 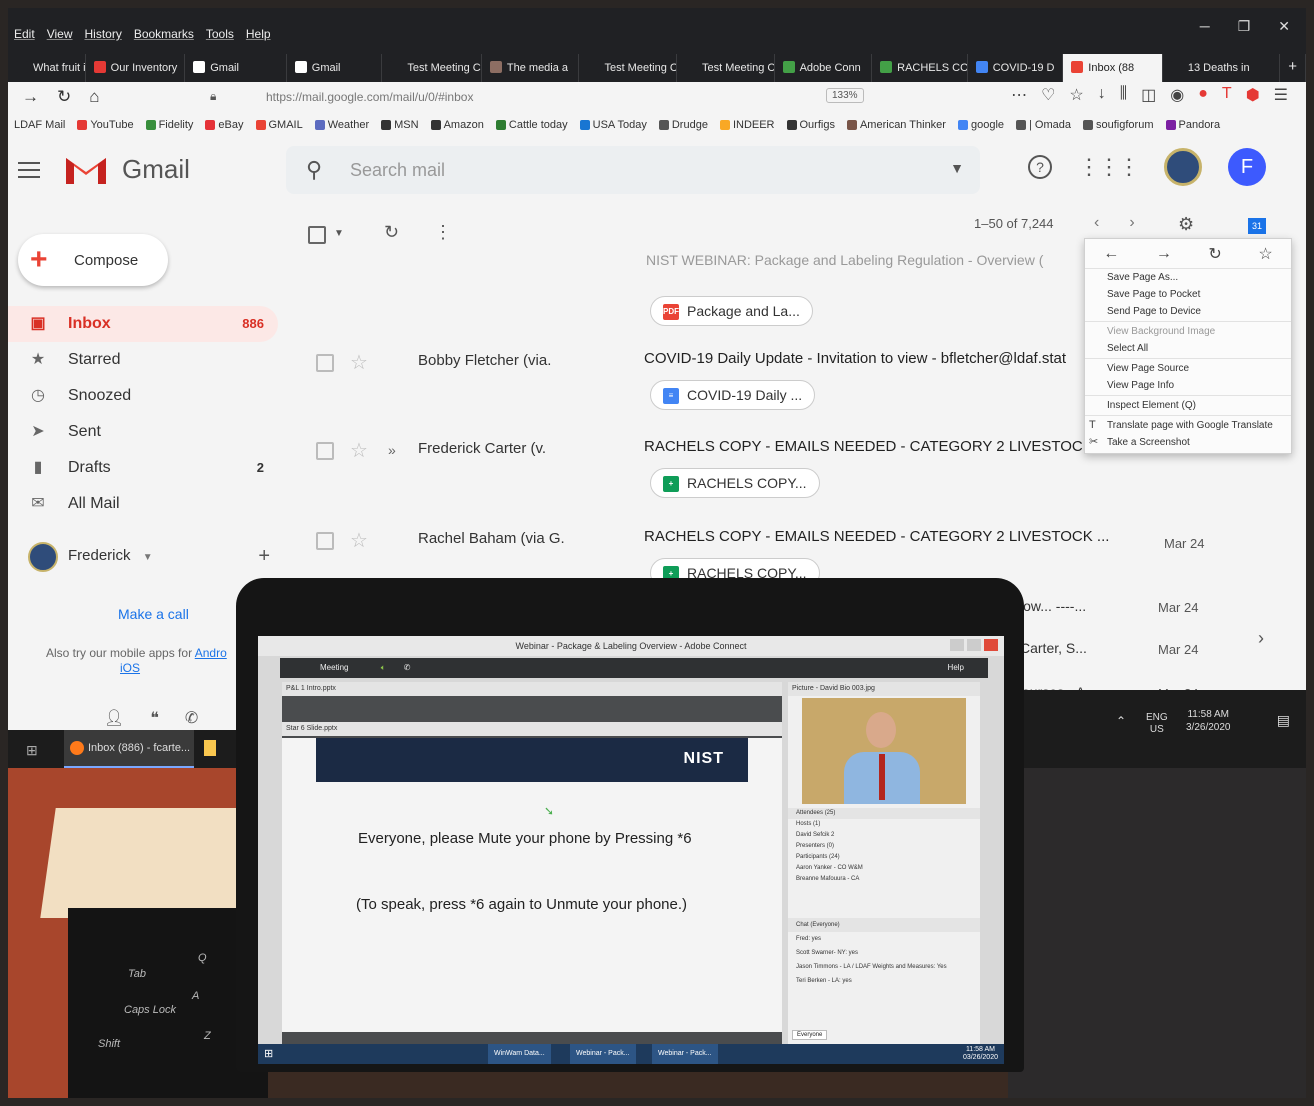 I want to click on reload-icon: ↻, so click(x=64, y=97).